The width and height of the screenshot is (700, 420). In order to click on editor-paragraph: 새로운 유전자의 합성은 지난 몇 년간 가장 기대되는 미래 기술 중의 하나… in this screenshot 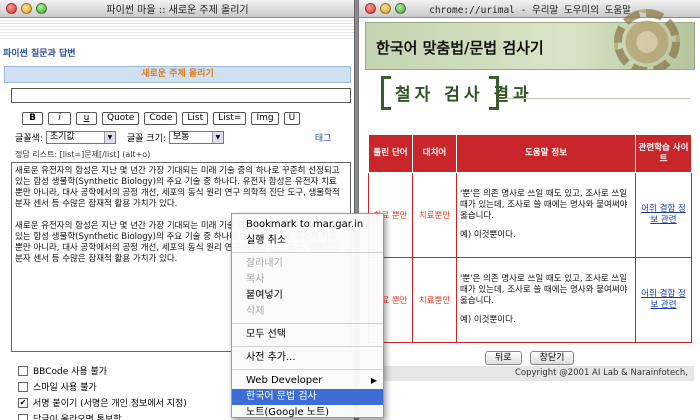, I will do `click(177, 187)`.